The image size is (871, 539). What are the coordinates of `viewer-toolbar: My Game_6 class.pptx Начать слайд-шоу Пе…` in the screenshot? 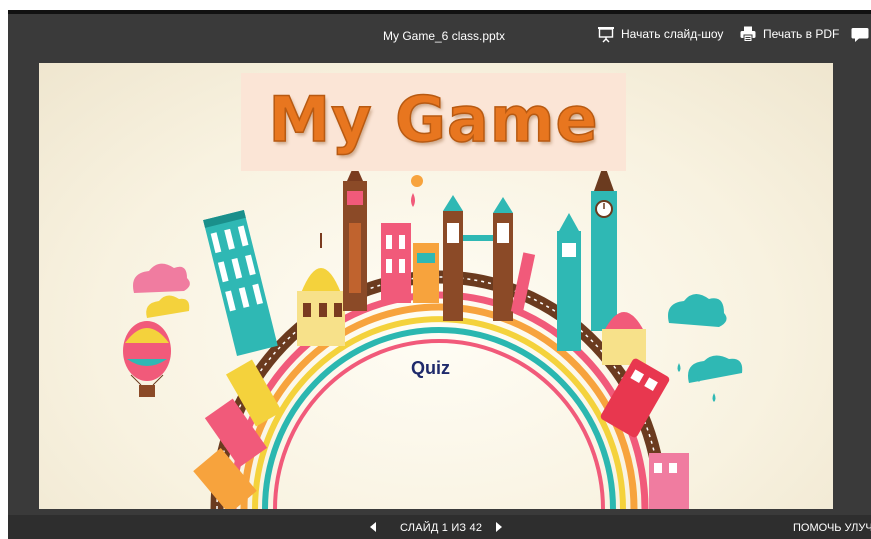 It's located at (439, 36).